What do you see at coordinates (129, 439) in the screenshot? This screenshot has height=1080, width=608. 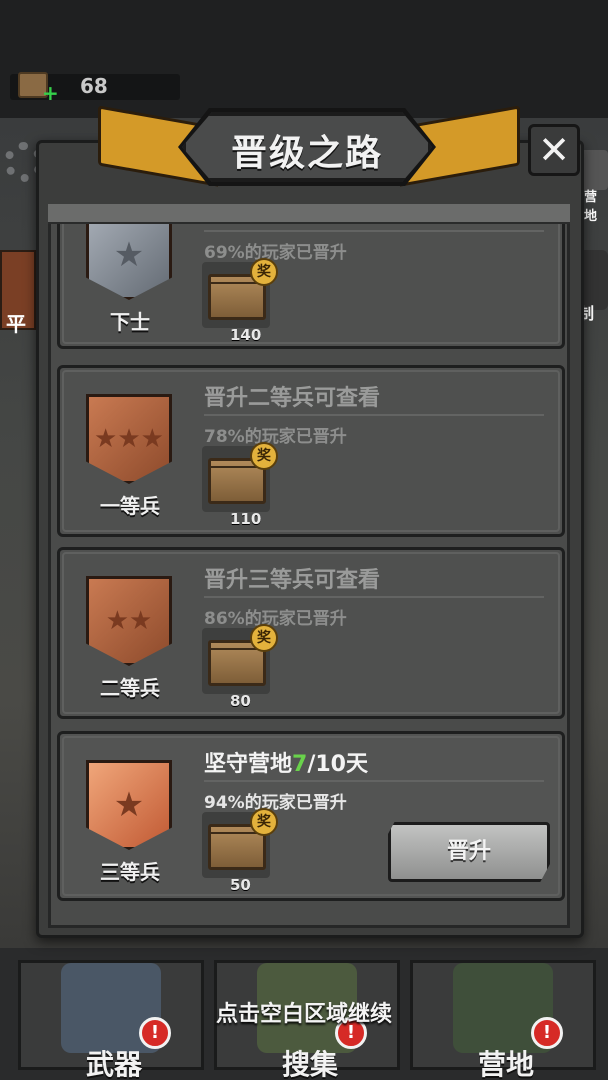 I see `star-icon: ★★★` at bounding box center [129, 439].